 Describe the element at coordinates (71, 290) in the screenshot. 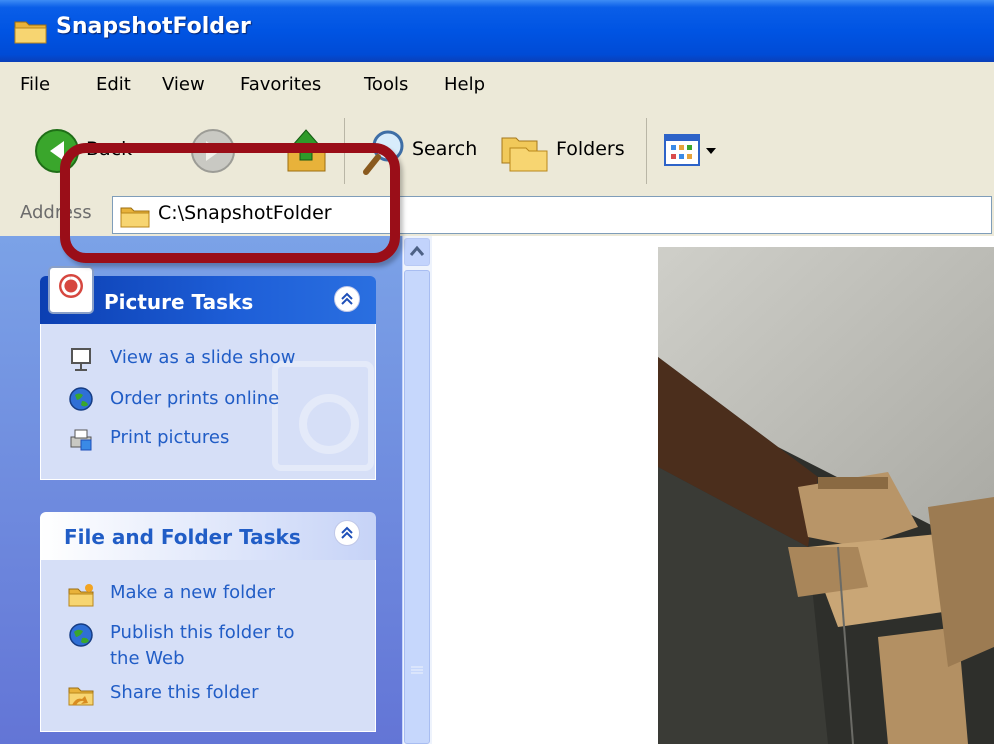

I see `picture-icon` at that location.